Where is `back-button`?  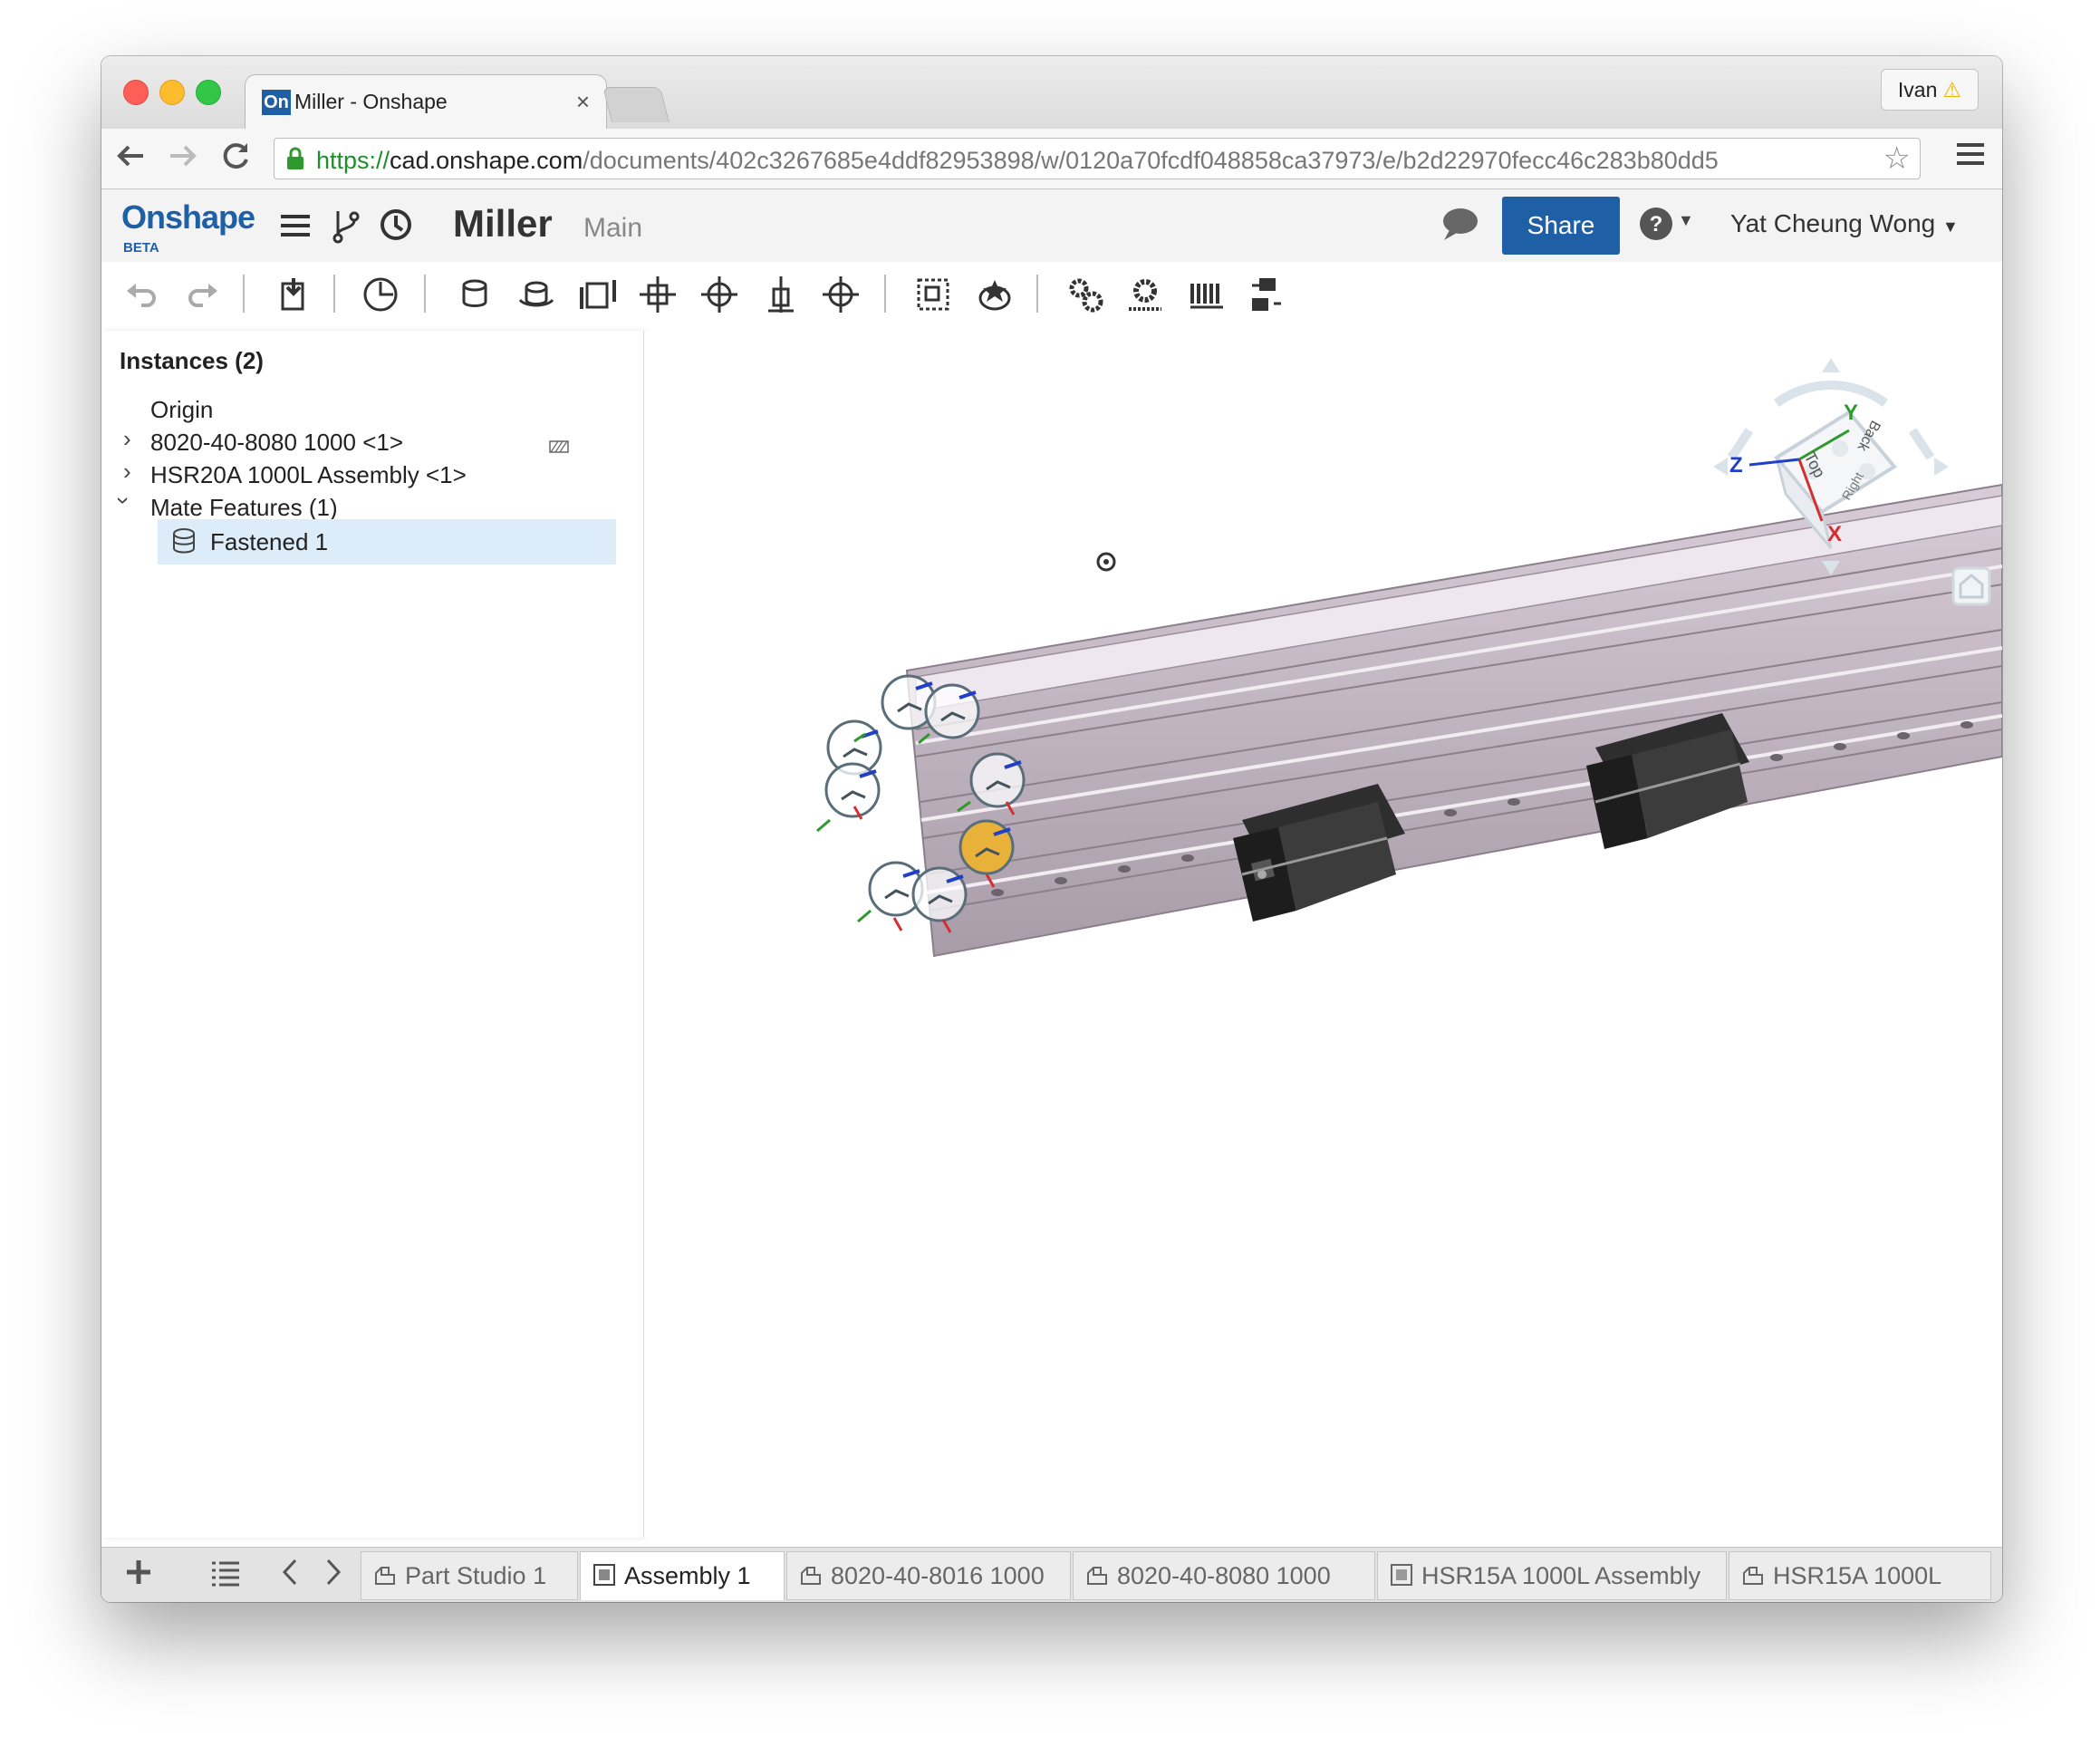 back-button is located at coordinates (130, 160).